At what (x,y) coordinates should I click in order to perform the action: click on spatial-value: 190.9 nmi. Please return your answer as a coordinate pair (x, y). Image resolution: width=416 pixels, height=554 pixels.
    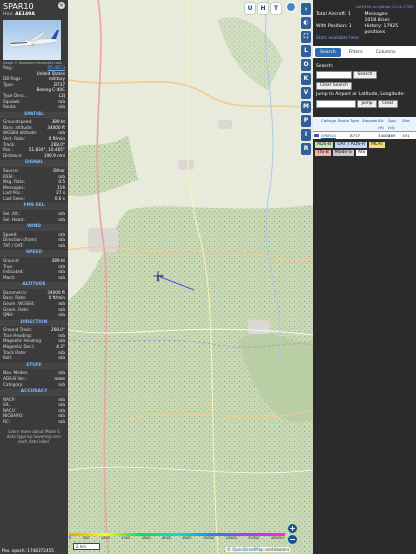
    Looking at the image, I should click on (54, 155).